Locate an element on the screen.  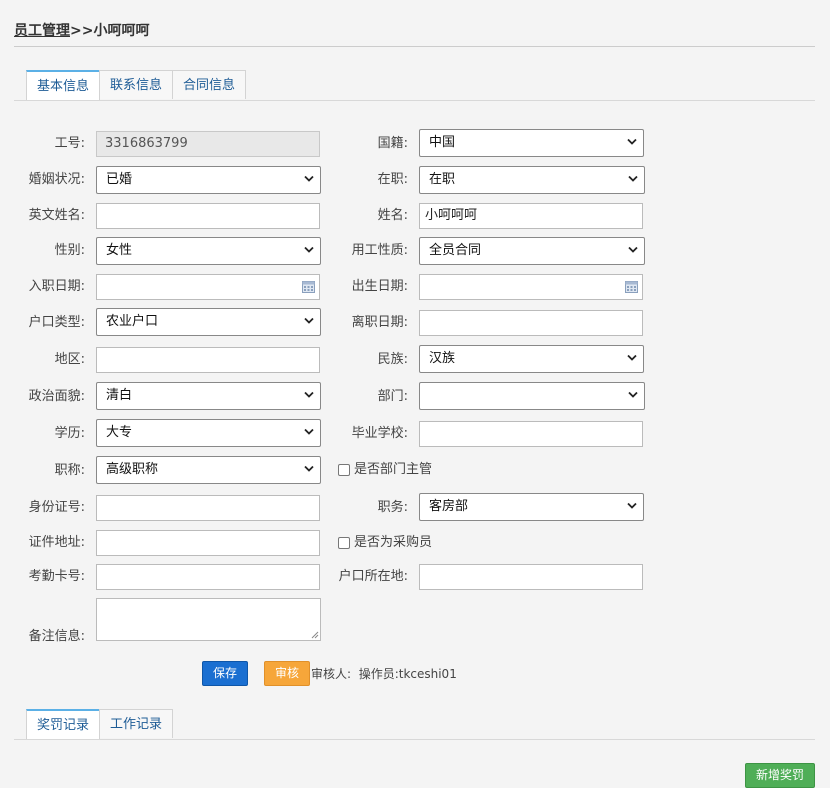
employment-type-select: 全员合同 is located at coordinates (532, 251).